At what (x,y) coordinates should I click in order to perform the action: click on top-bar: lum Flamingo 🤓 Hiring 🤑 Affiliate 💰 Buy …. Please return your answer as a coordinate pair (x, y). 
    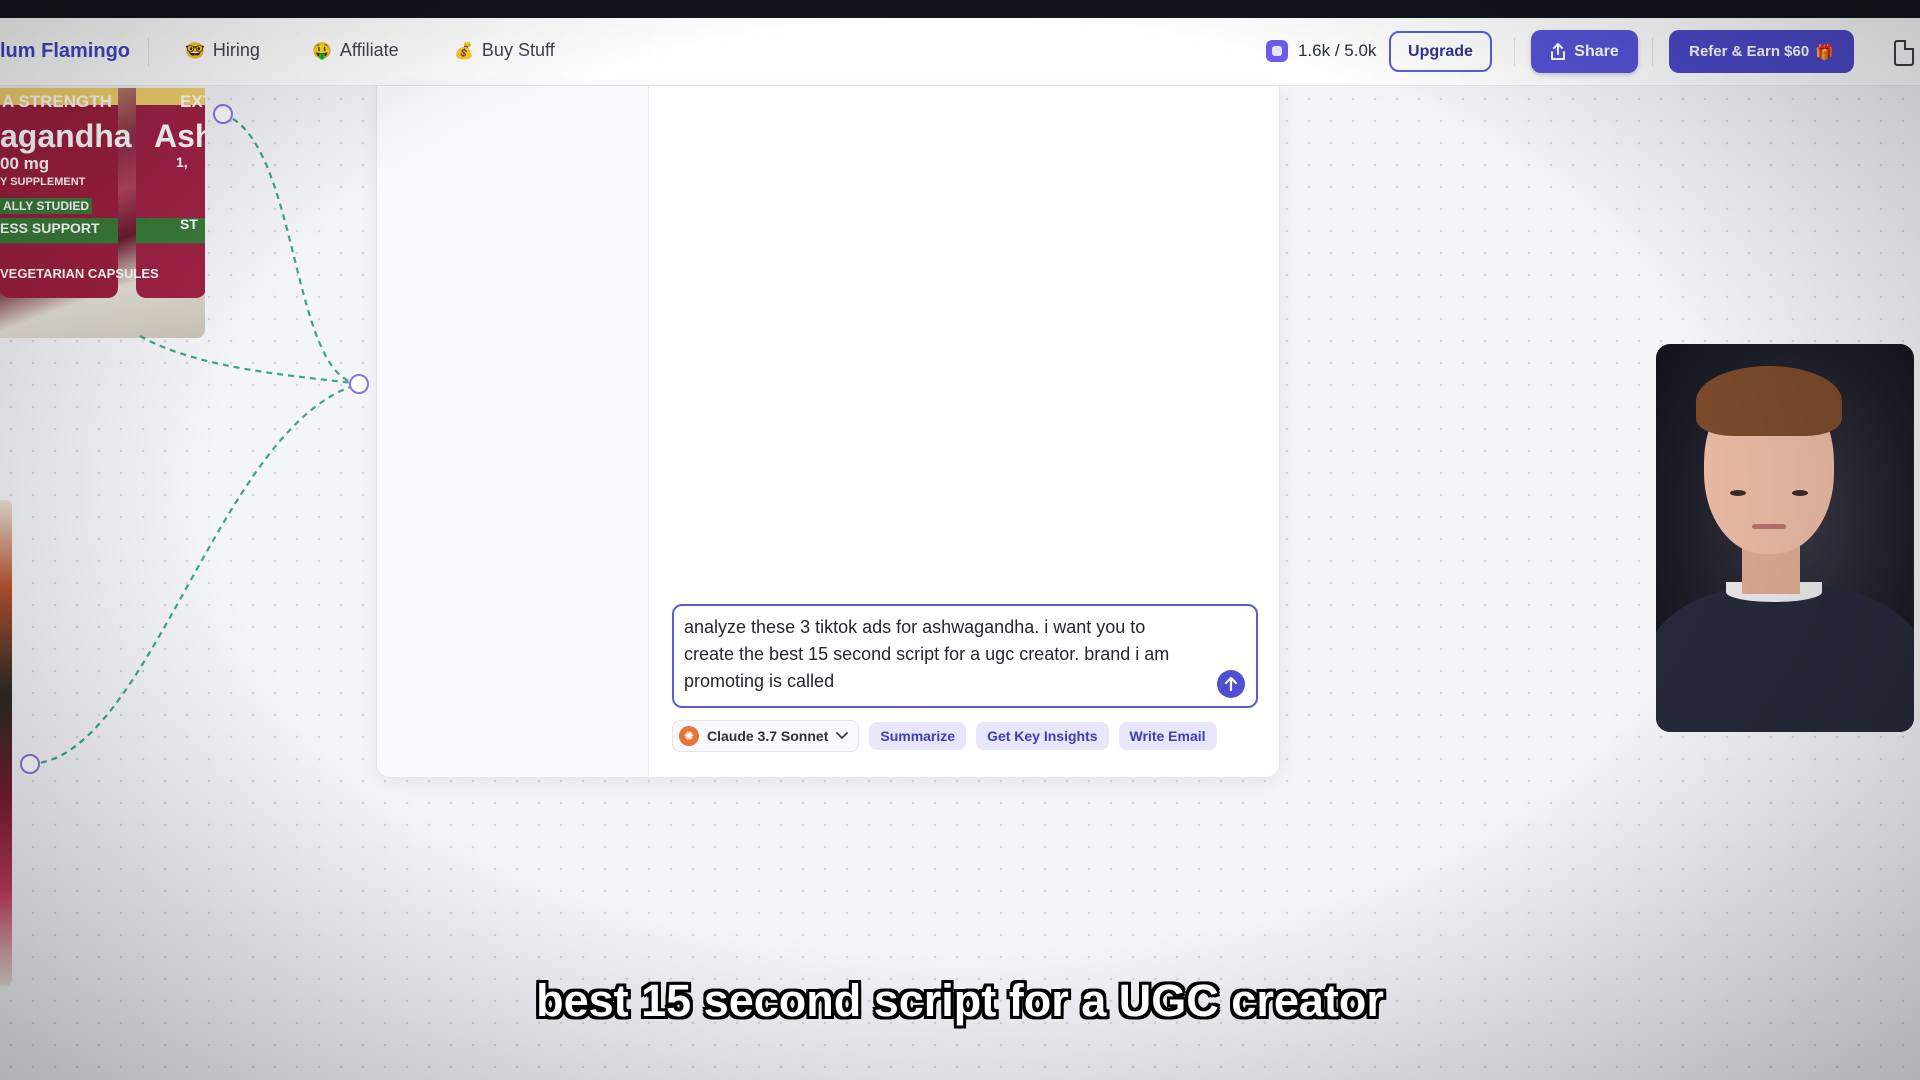
    Looking at the image, I should click on (960, 52).